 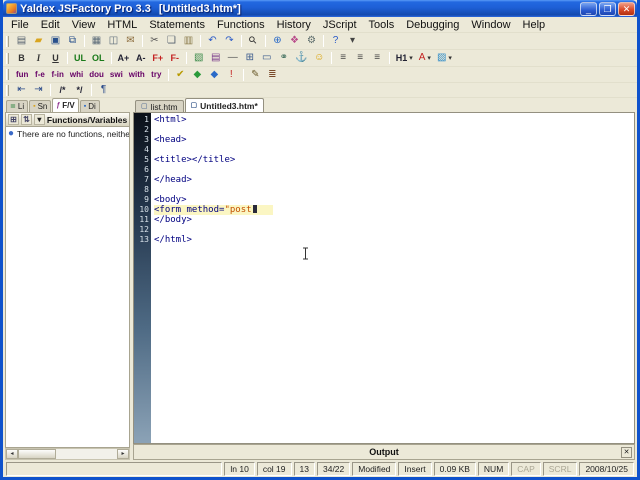 I want to click on open-button: ▰, so click(x=38, y=41).